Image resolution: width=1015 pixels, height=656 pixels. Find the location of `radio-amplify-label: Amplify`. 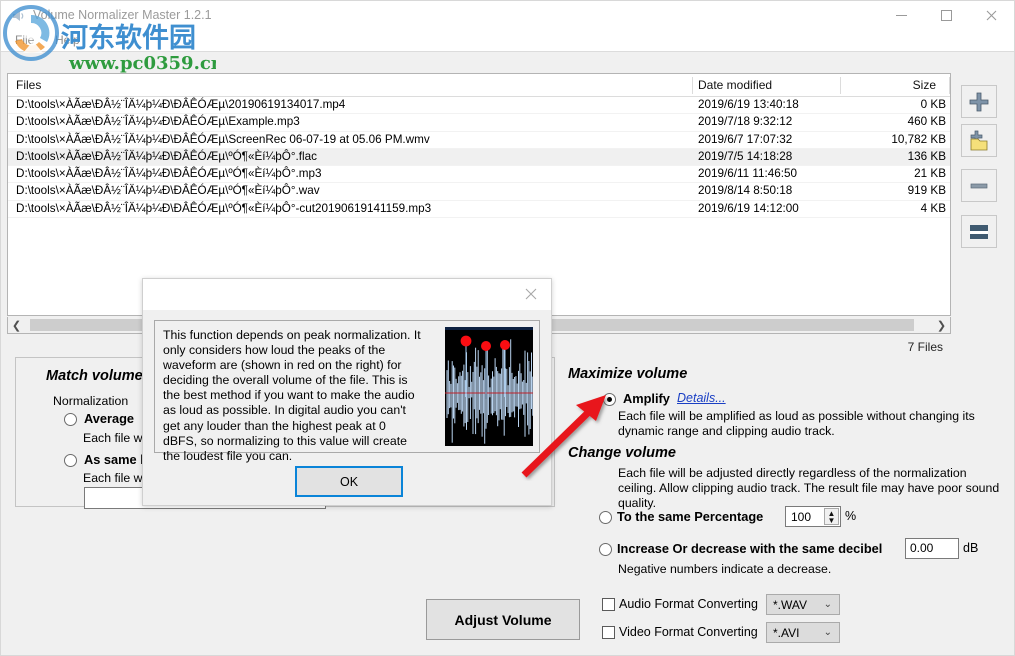

radio-amplify-label: Amplify is located at coordinates (646, 398).